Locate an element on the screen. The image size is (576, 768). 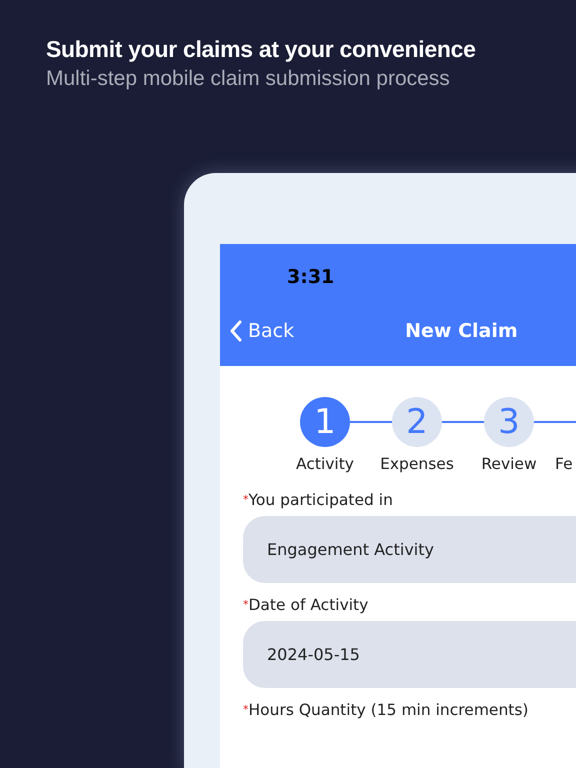
step-circle: 2 is located at coordinates (417, 422).